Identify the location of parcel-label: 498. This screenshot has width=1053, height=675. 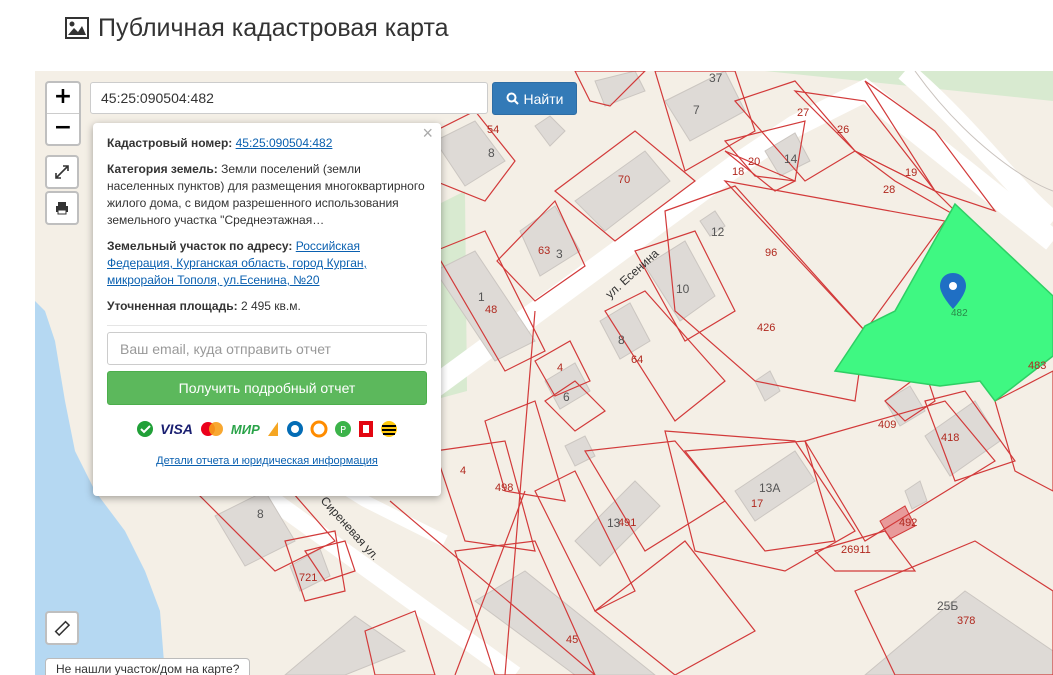
(504, 488).